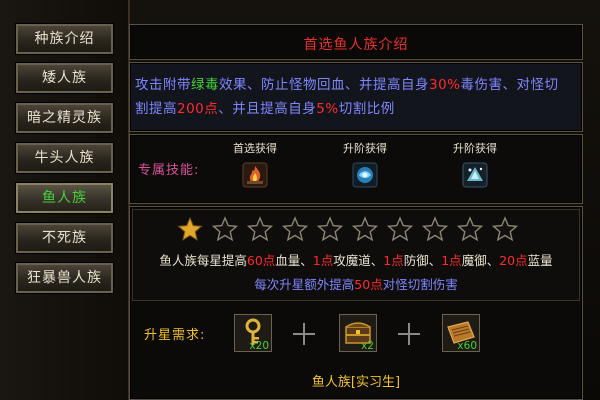 The image size is (600, 400). Describe the element at coordinates (475, 175) in the screenshot. I see `frost-skill-icon` at that location.